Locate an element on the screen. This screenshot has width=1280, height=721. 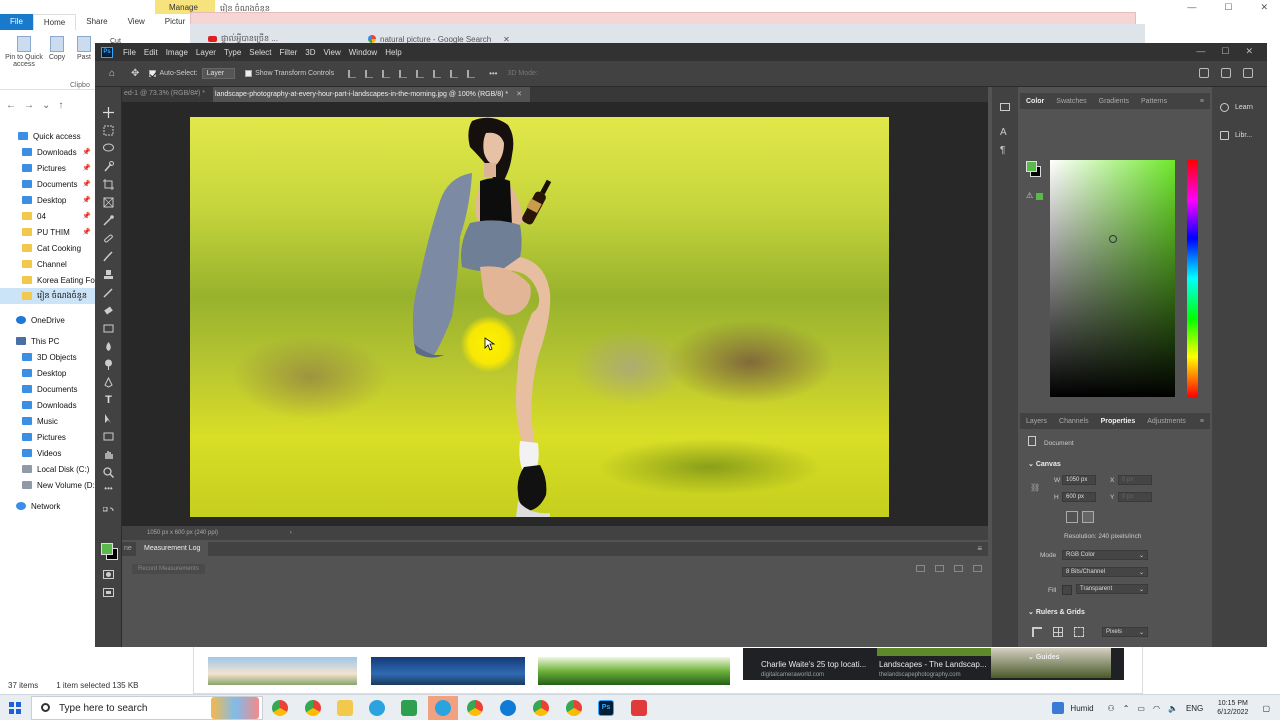
tray-chevron-up-icon: ⌃ is located at coordinates (1126, 708).